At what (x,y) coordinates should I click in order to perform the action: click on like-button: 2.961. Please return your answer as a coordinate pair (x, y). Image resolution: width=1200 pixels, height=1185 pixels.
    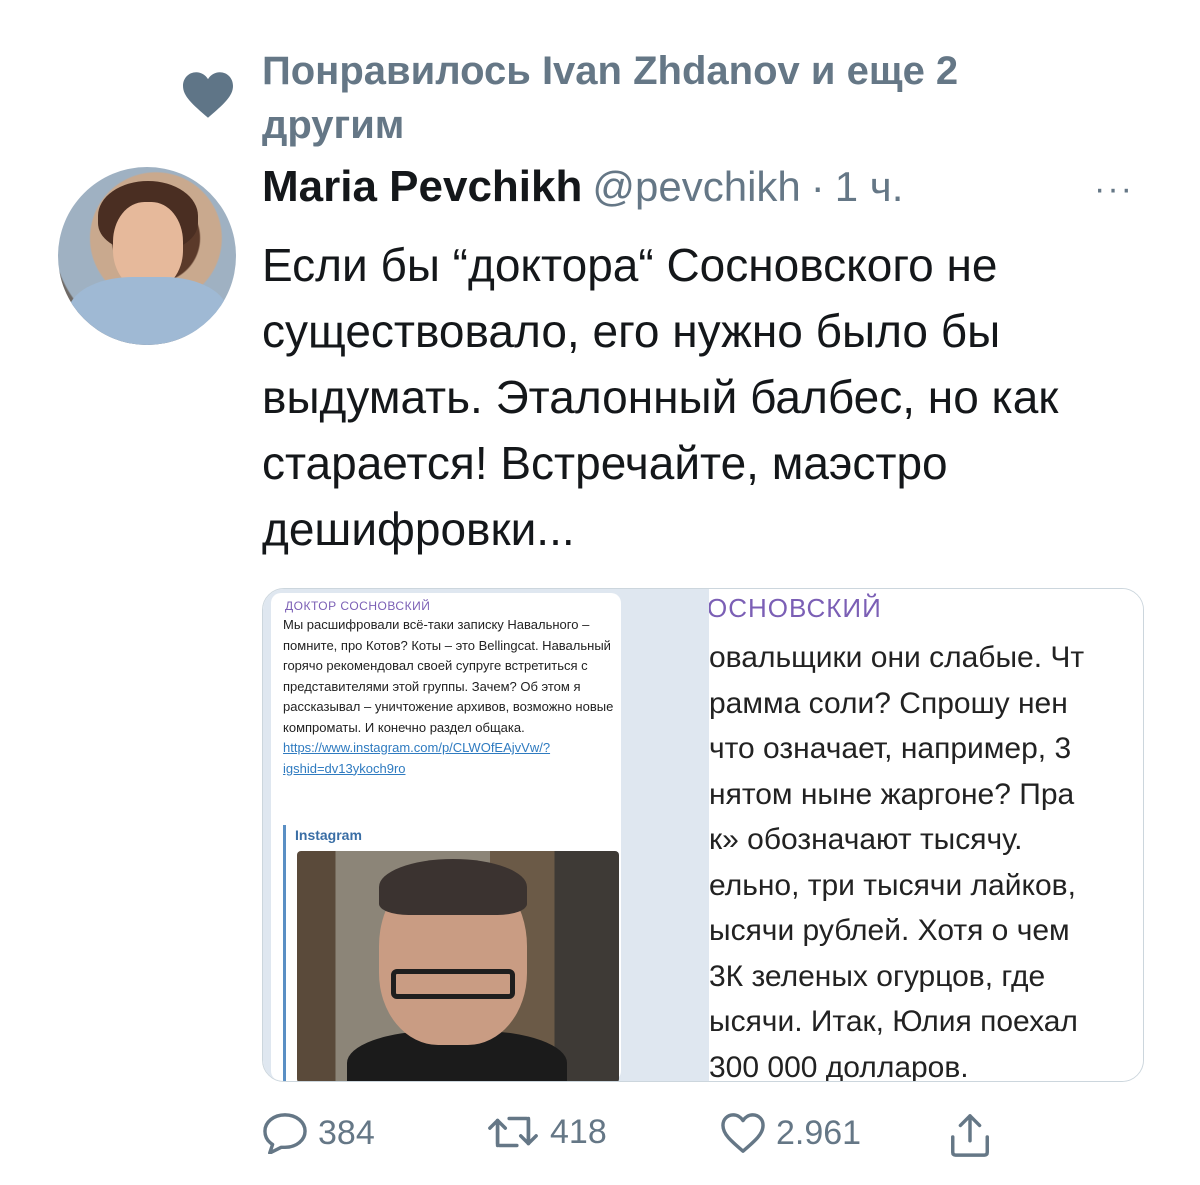
    Looking at the image, I should click on (790, 1133).